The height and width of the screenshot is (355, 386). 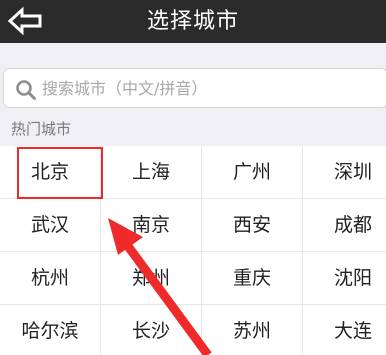 I want to click on city-cell-harbin: 哈尔滨, so click(x=50, y=330).